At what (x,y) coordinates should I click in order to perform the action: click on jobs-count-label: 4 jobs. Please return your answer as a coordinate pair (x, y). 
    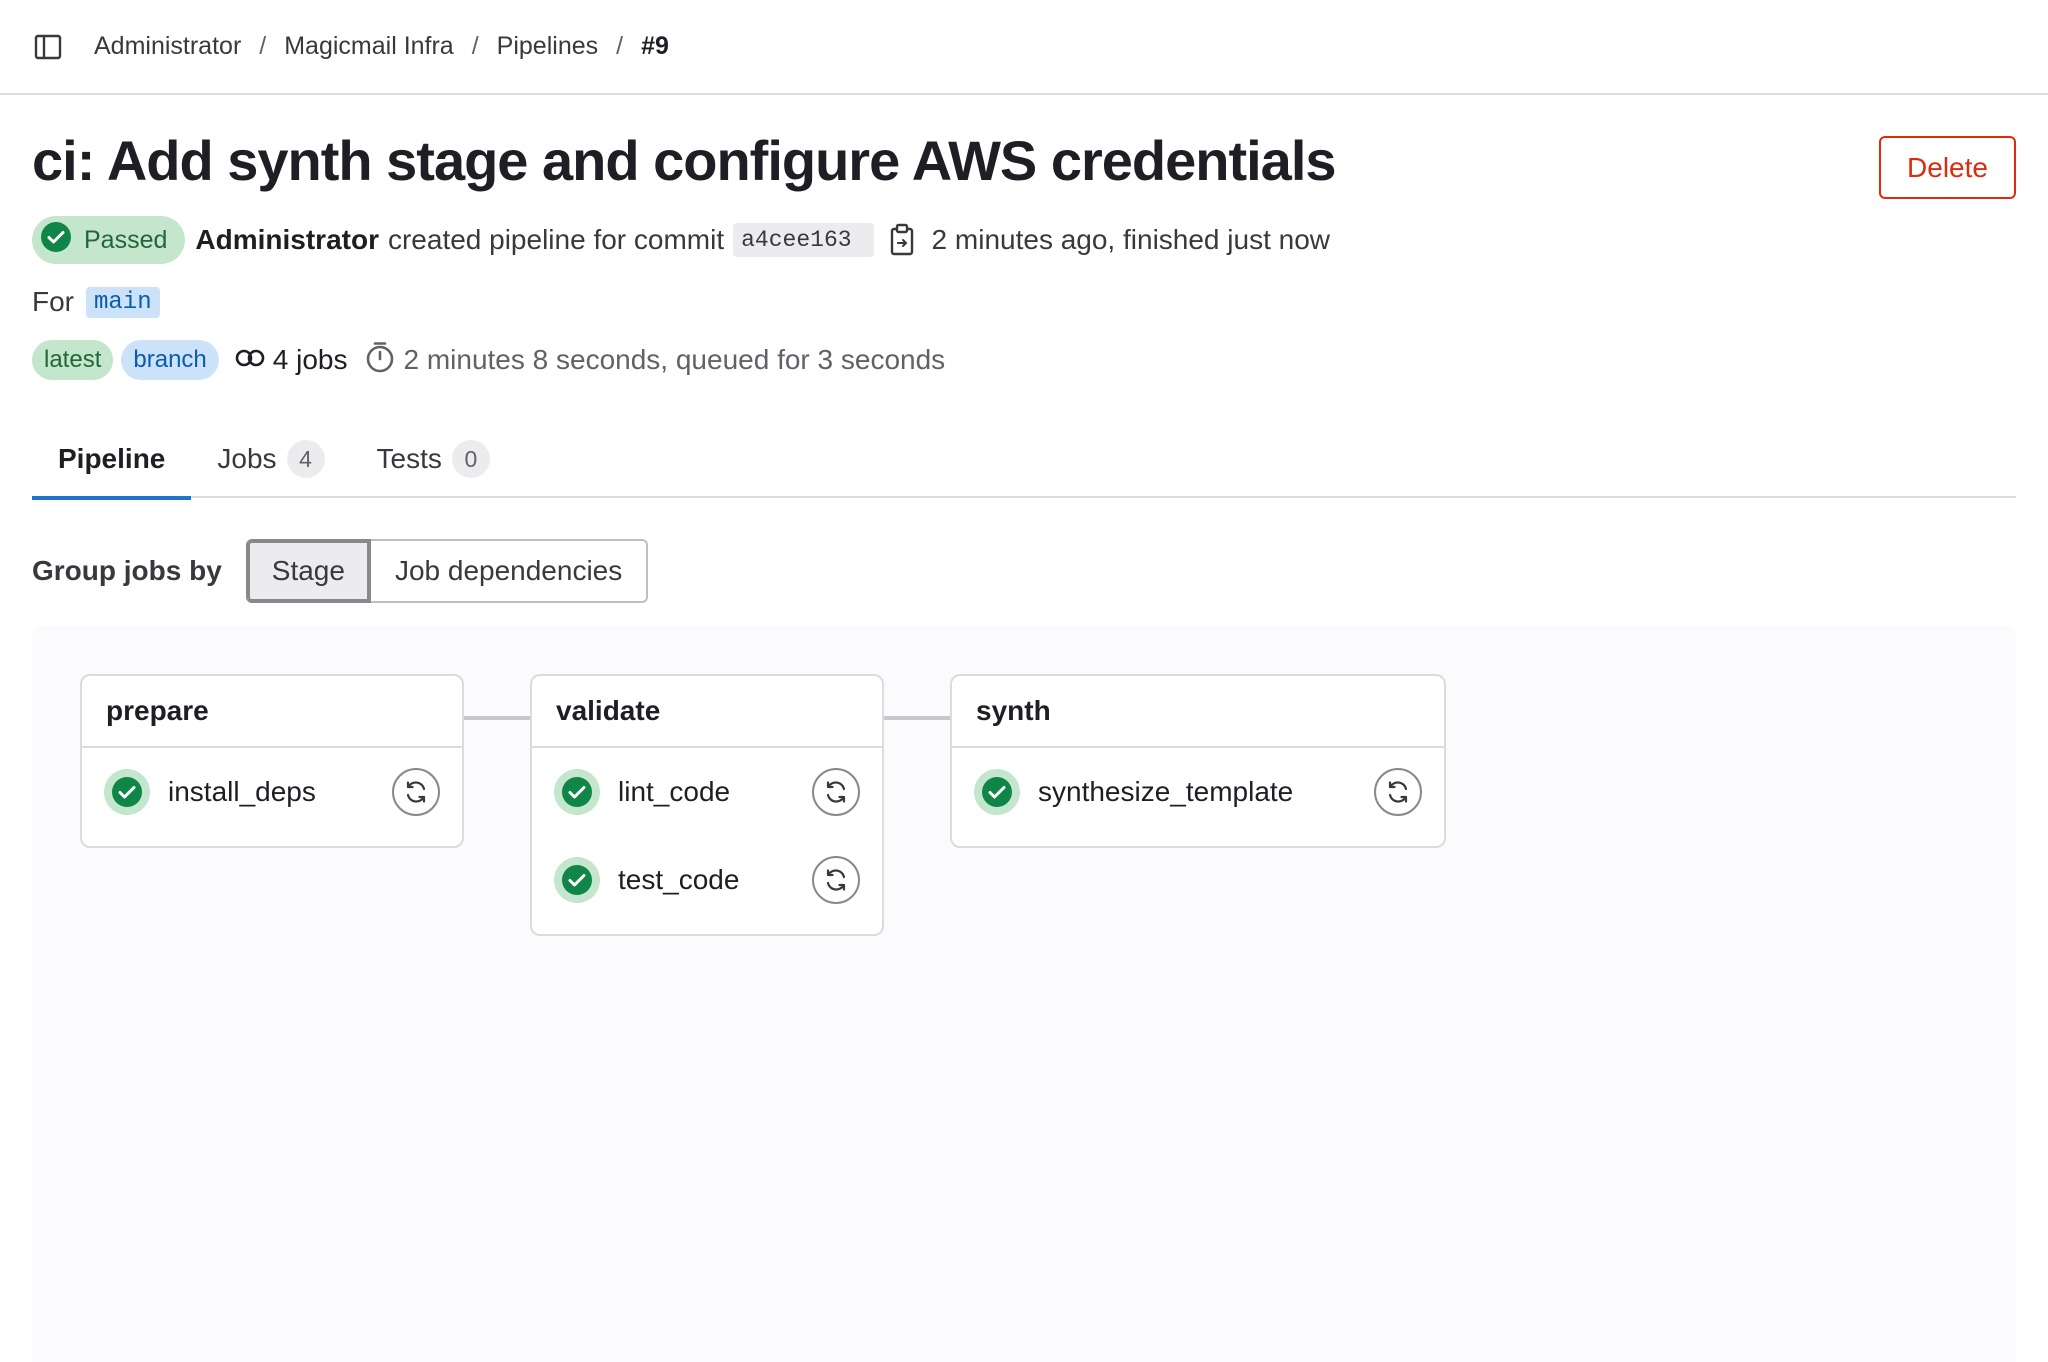
    Looking at the image, I should click on (310, 359).